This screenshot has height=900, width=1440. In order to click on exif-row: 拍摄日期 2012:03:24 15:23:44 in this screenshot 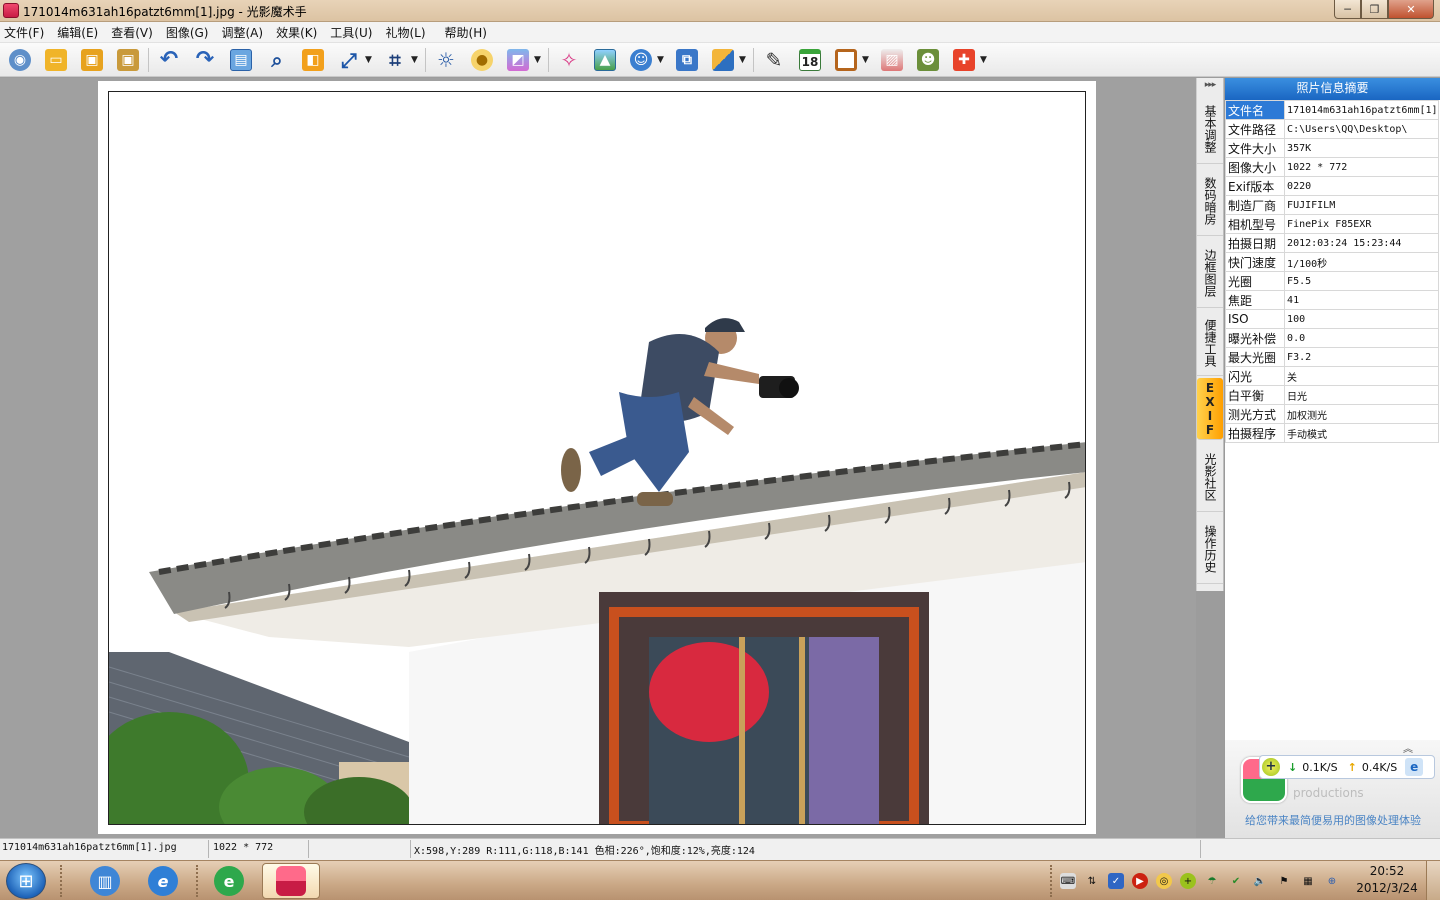, I will do `click(1331, 243)`.